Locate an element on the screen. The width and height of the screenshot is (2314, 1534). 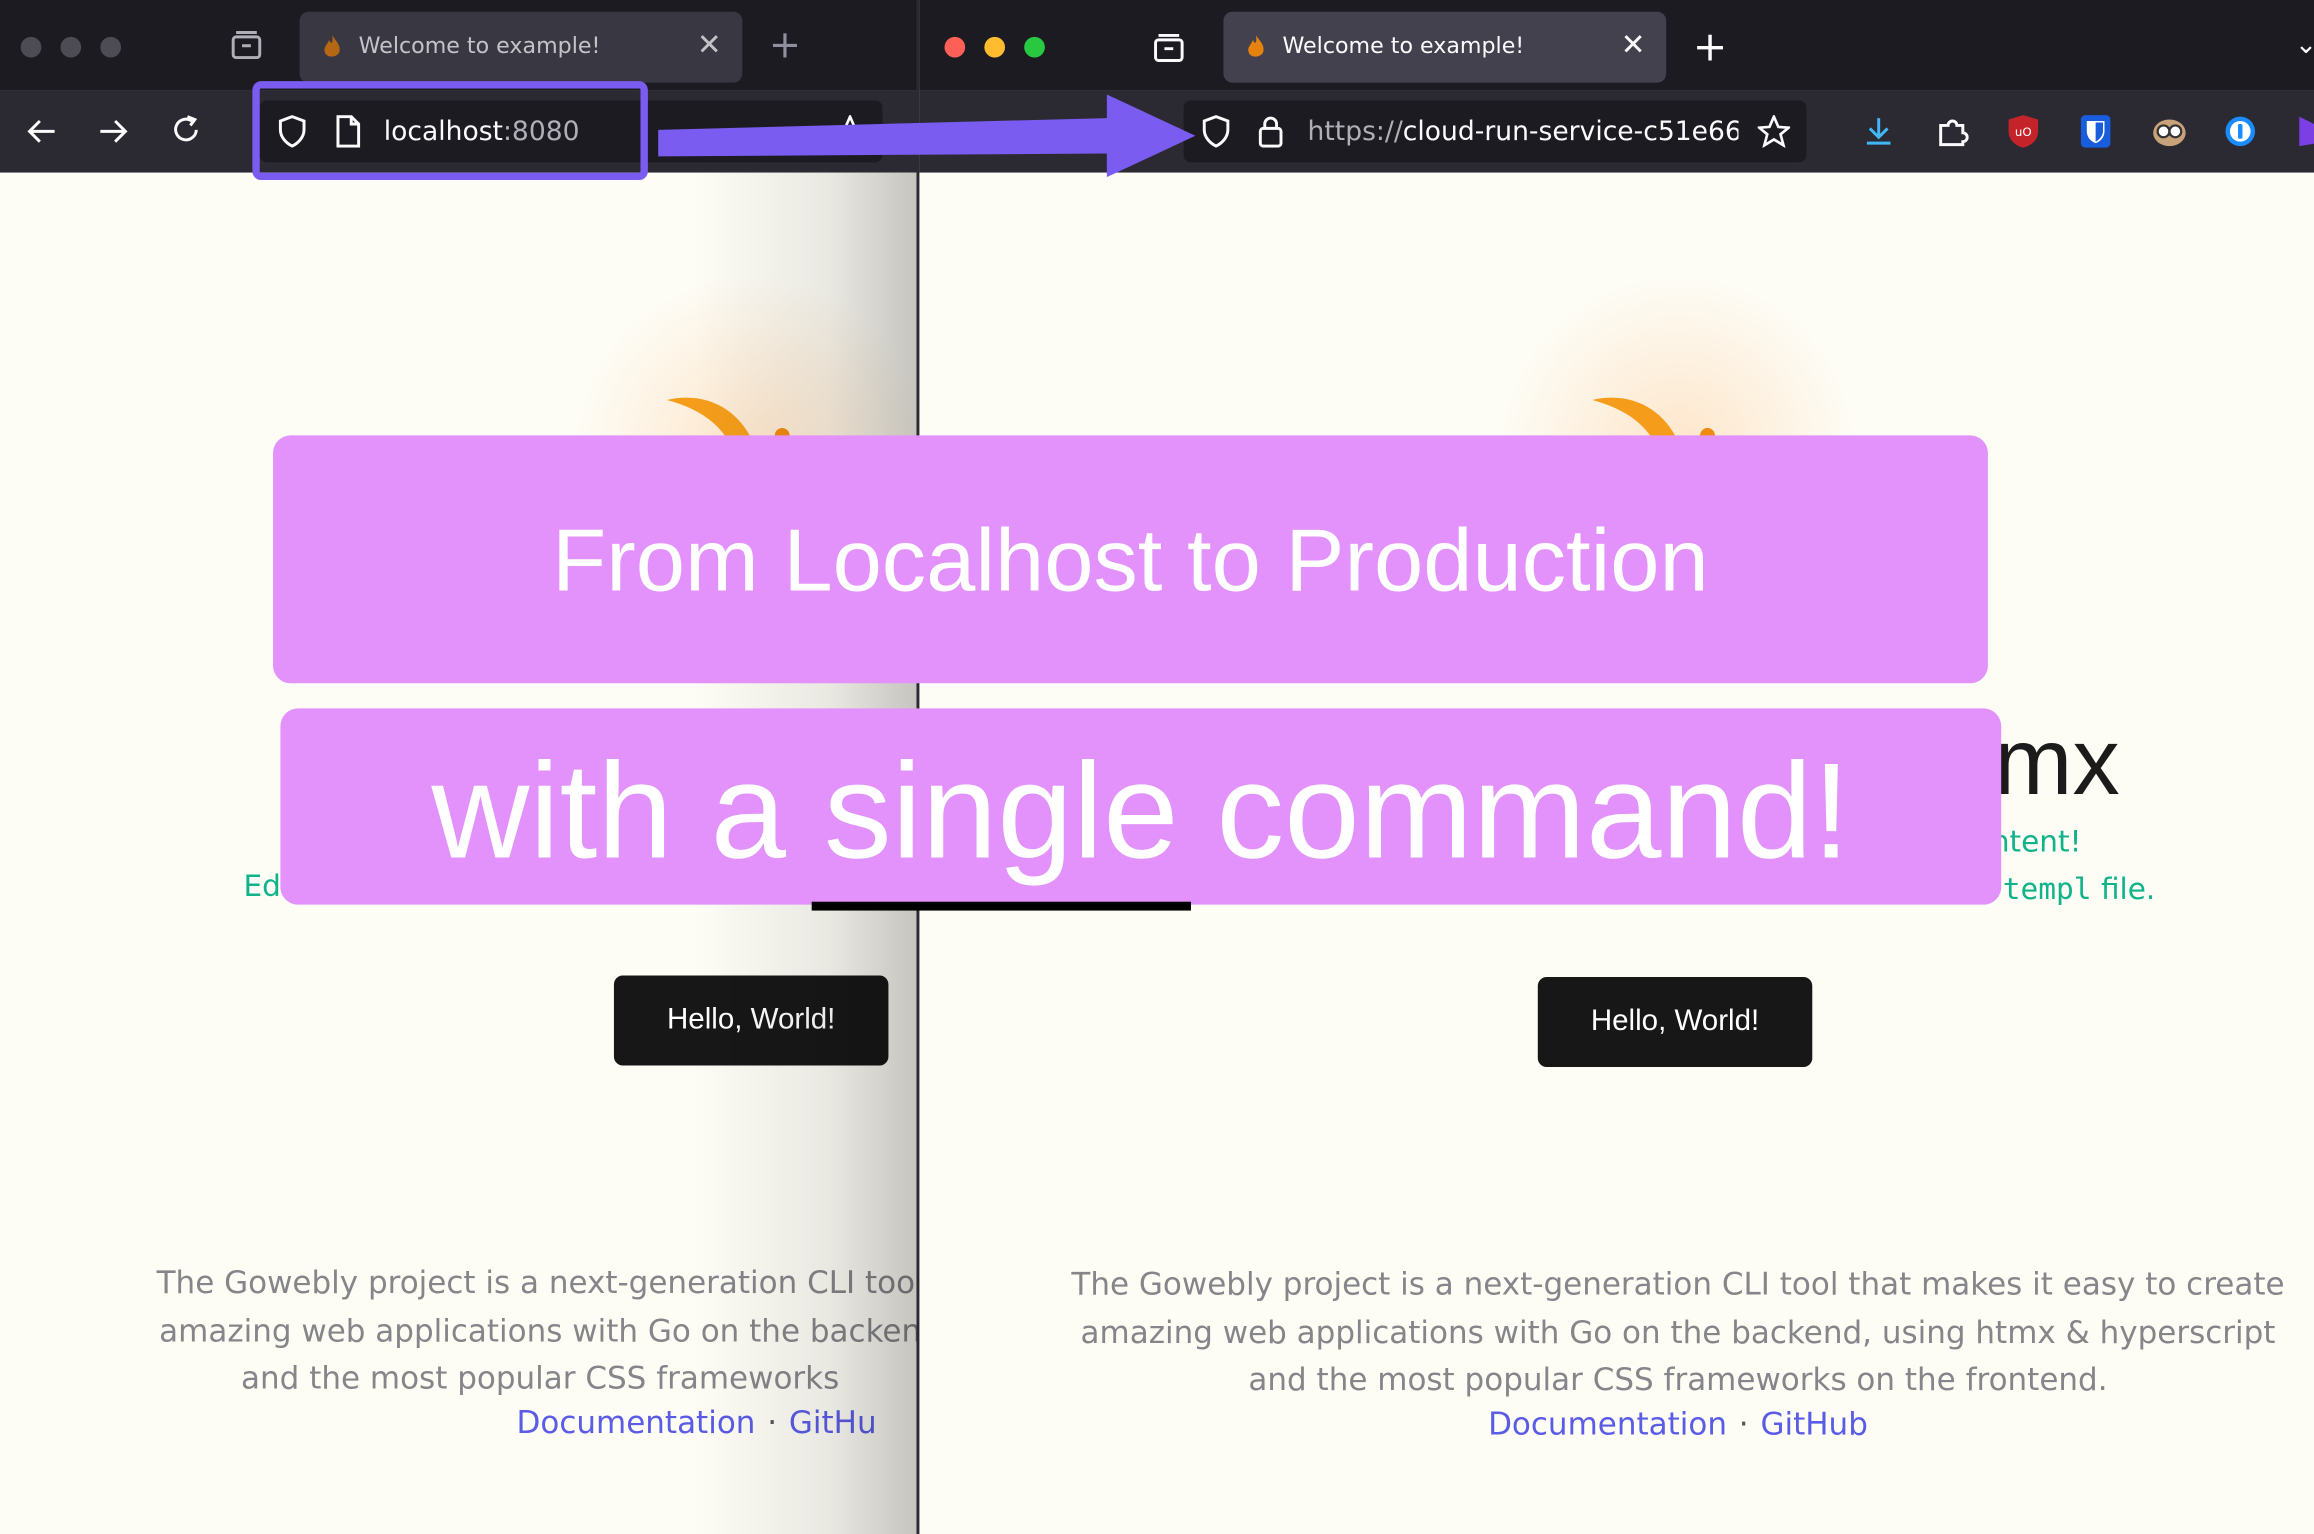
page-heading: mx is located at coordinates (2056, 761).